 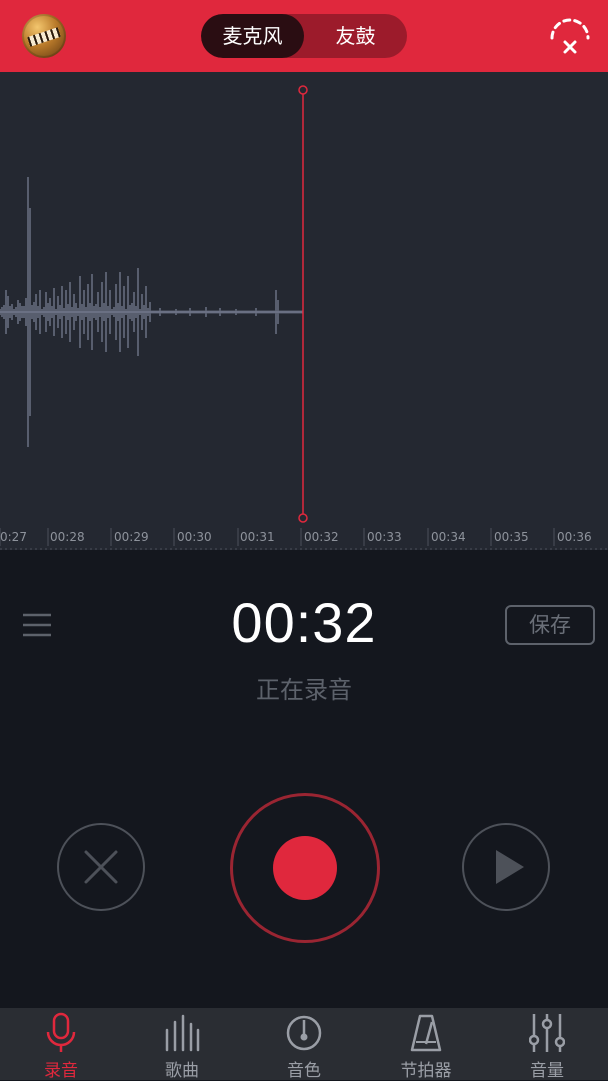 I want to click on tick-label: 00:31, so click(x=257, y=537).